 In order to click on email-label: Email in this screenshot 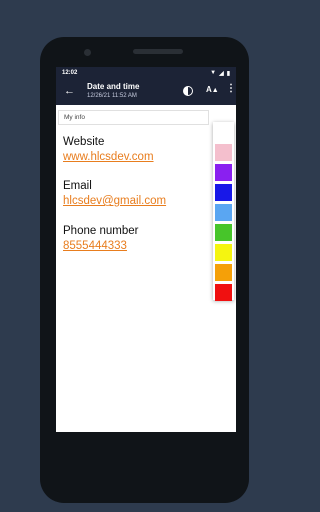, I will do `click(77, 186)`.